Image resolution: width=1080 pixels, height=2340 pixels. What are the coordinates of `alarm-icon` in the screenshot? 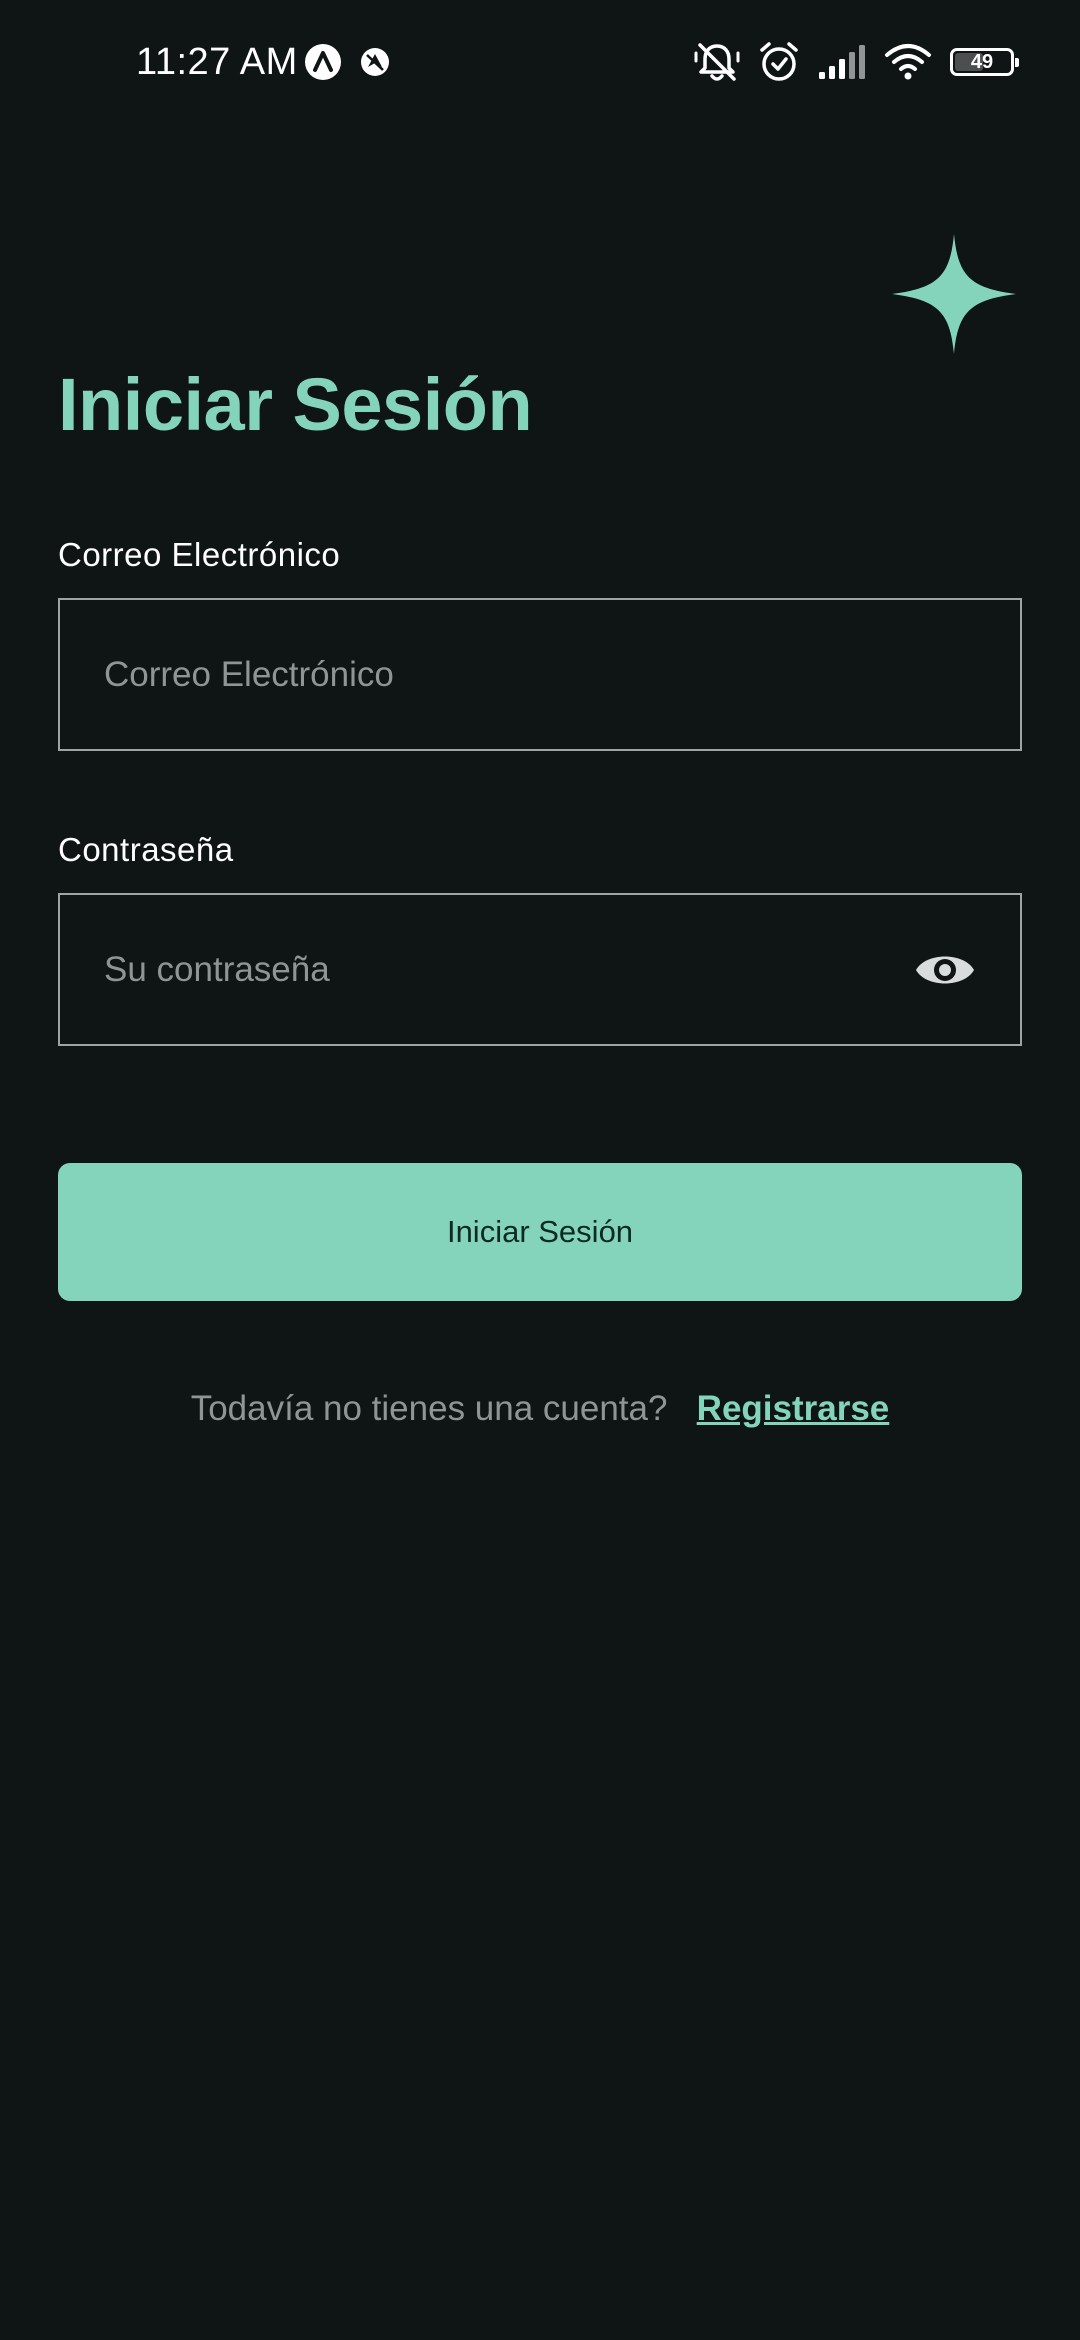 It's located at (779, 61).